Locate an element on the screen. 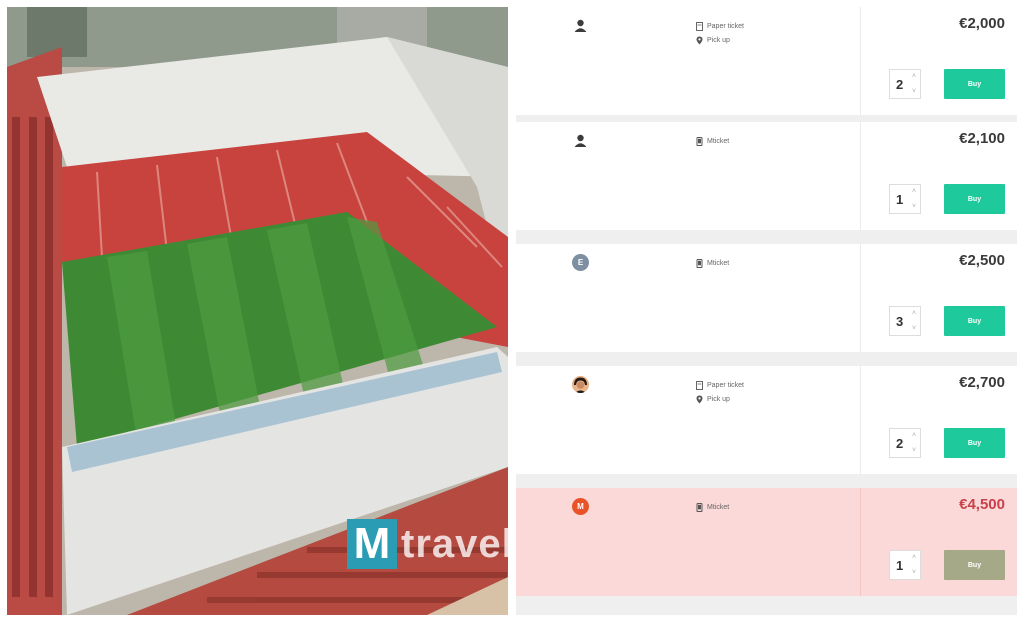 The height and width of the screenshot is (622, 1024). listing-row: Paper ticket Pick up €2,000 2 ˄ ˅ Buy is located at coordinates (766, 61).